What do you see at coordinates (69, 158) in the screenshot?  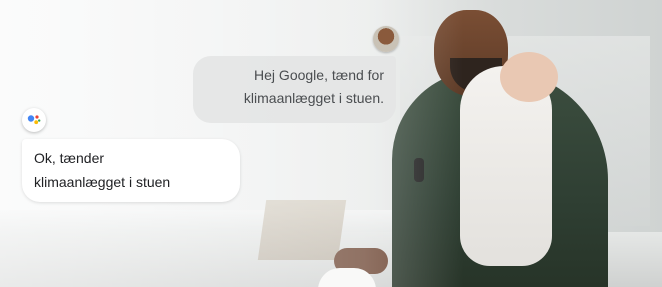 I see `assistant-message-line-1: Ok, tænder` at bounding box center [69, 158].